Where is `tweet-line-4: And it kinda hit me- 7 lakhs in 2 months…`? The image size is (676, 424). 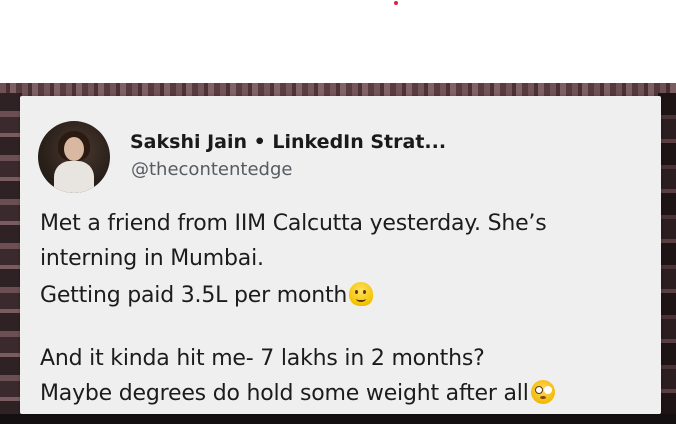
tweet-line-4: And it kinda hit me- 7 lakhs in 2 months… is located at coordinates (262, 358).